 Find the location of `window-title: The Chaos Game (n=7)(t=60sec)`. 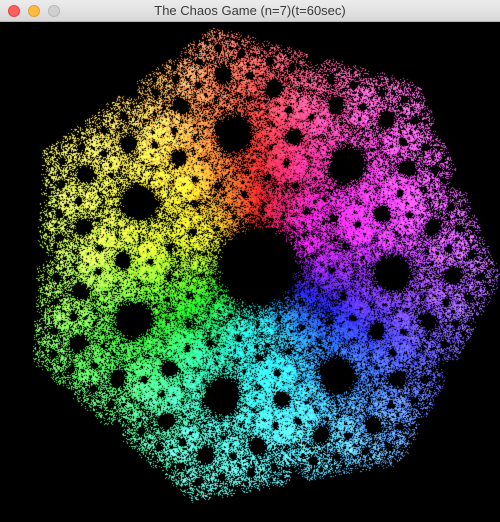

window-title: The Chaos Game (n=7)(t=60sec) is located at coordinates (250, 10).